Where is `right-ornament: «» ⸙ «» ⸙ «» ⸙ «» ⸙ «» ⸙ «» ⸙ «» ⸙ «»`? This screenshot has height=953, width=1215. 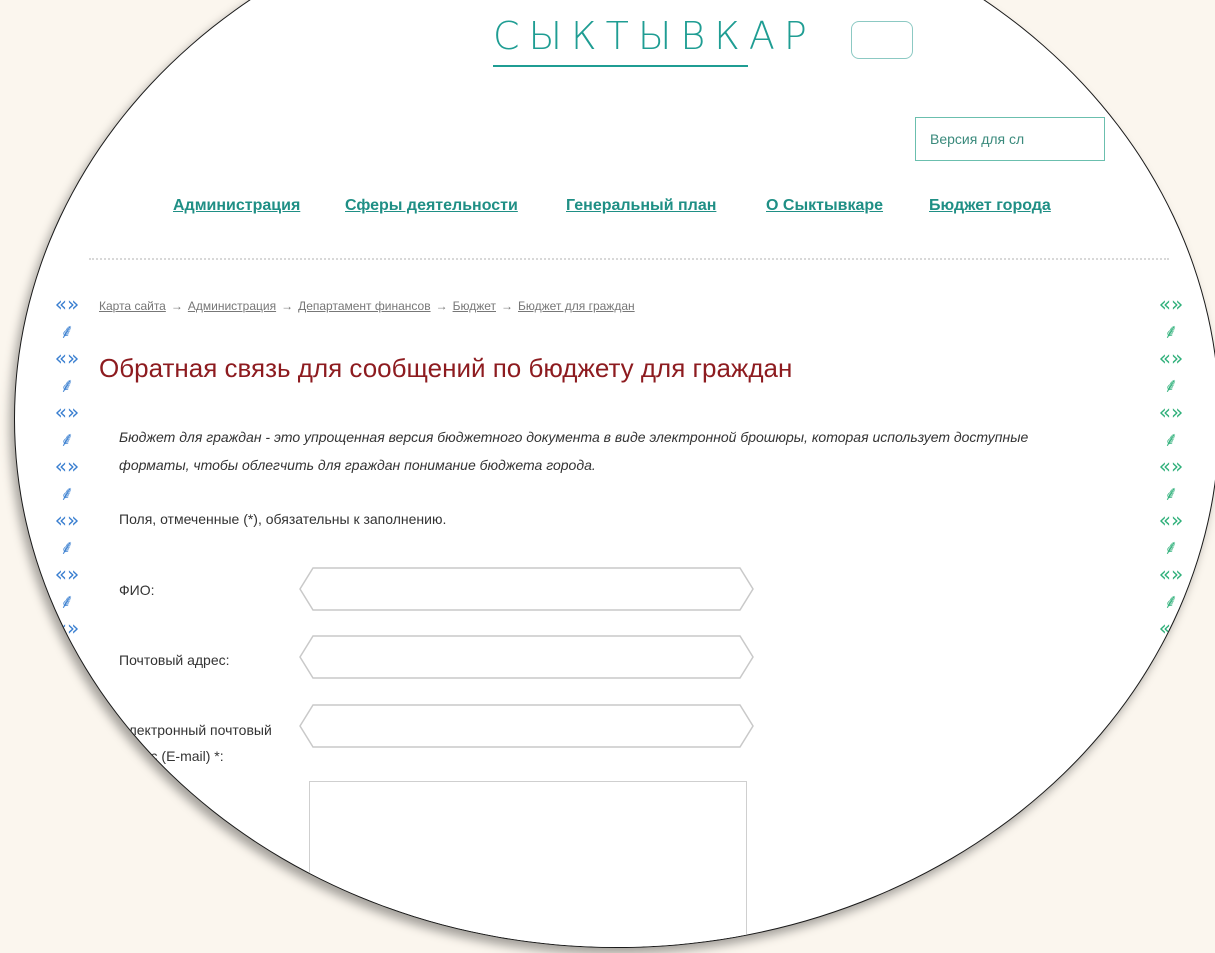 right-ornament: «» ⸙ «» ⸙ «» ⸙ «» ⸙ «» ⸙ «» ⸙ «» ⸙ «» is located at coordinates (1171, 491).